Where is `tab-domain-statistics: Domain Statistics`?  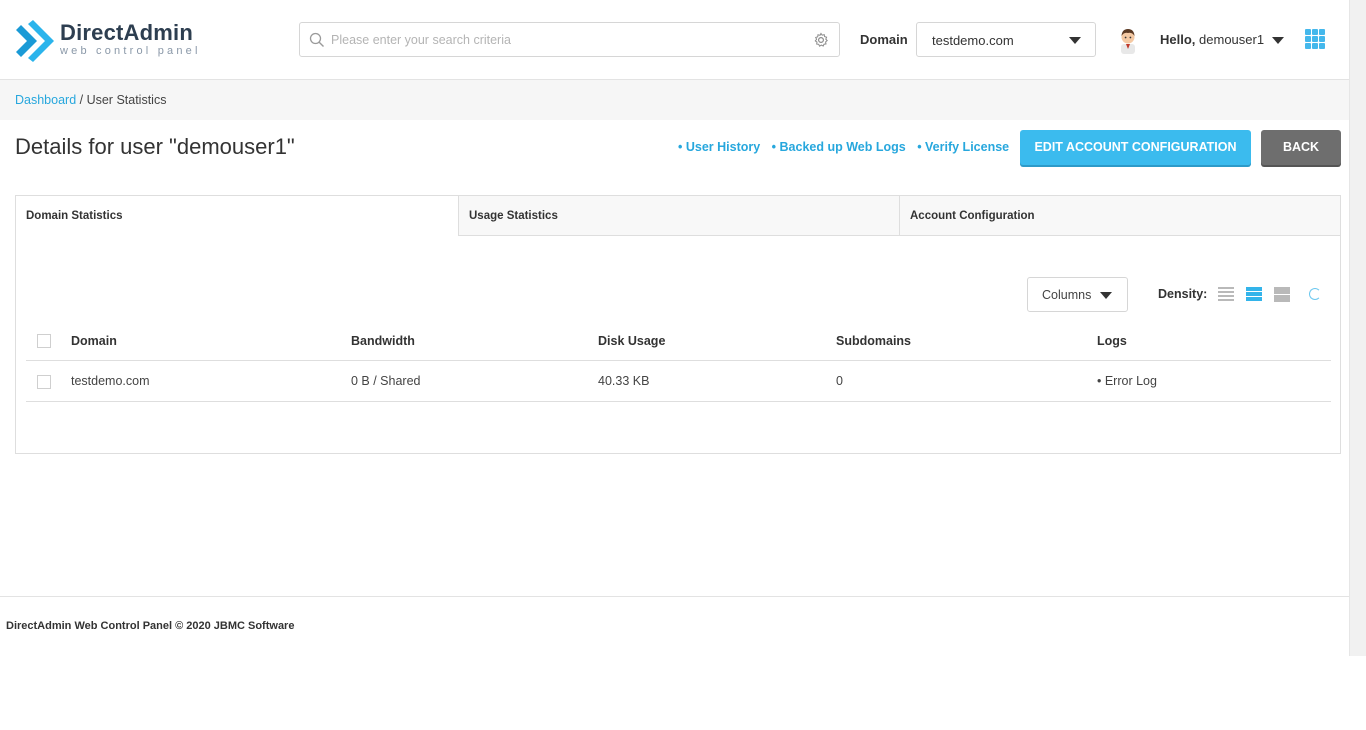
tab-domain-statistics: Domain Statistics is located at coordinates (237, 216).